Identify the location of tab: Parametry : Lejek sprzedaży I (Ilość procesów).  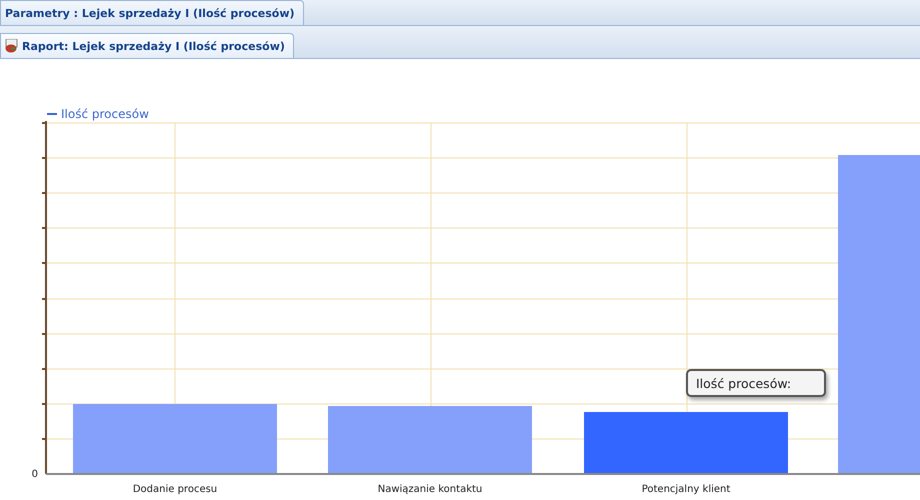
(152, 12).